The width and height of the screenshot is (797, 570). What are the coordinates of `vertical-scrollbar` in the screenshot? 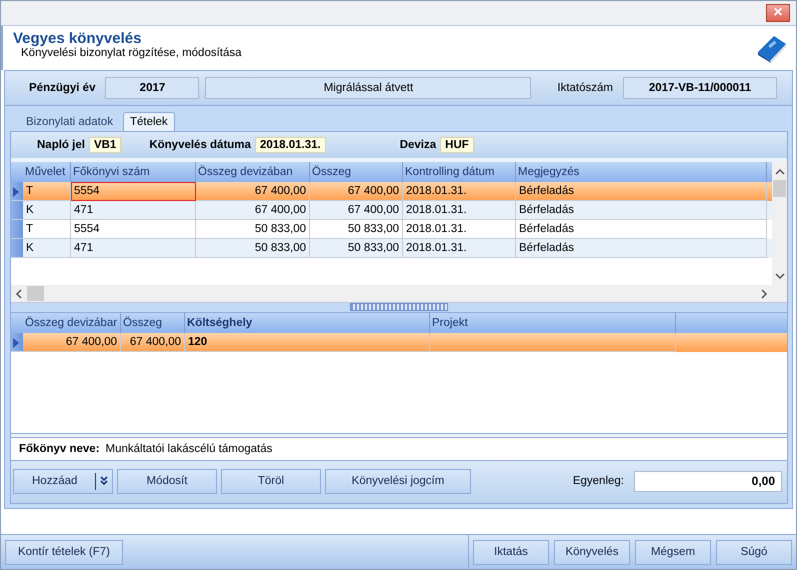 It's located at (779, 232).